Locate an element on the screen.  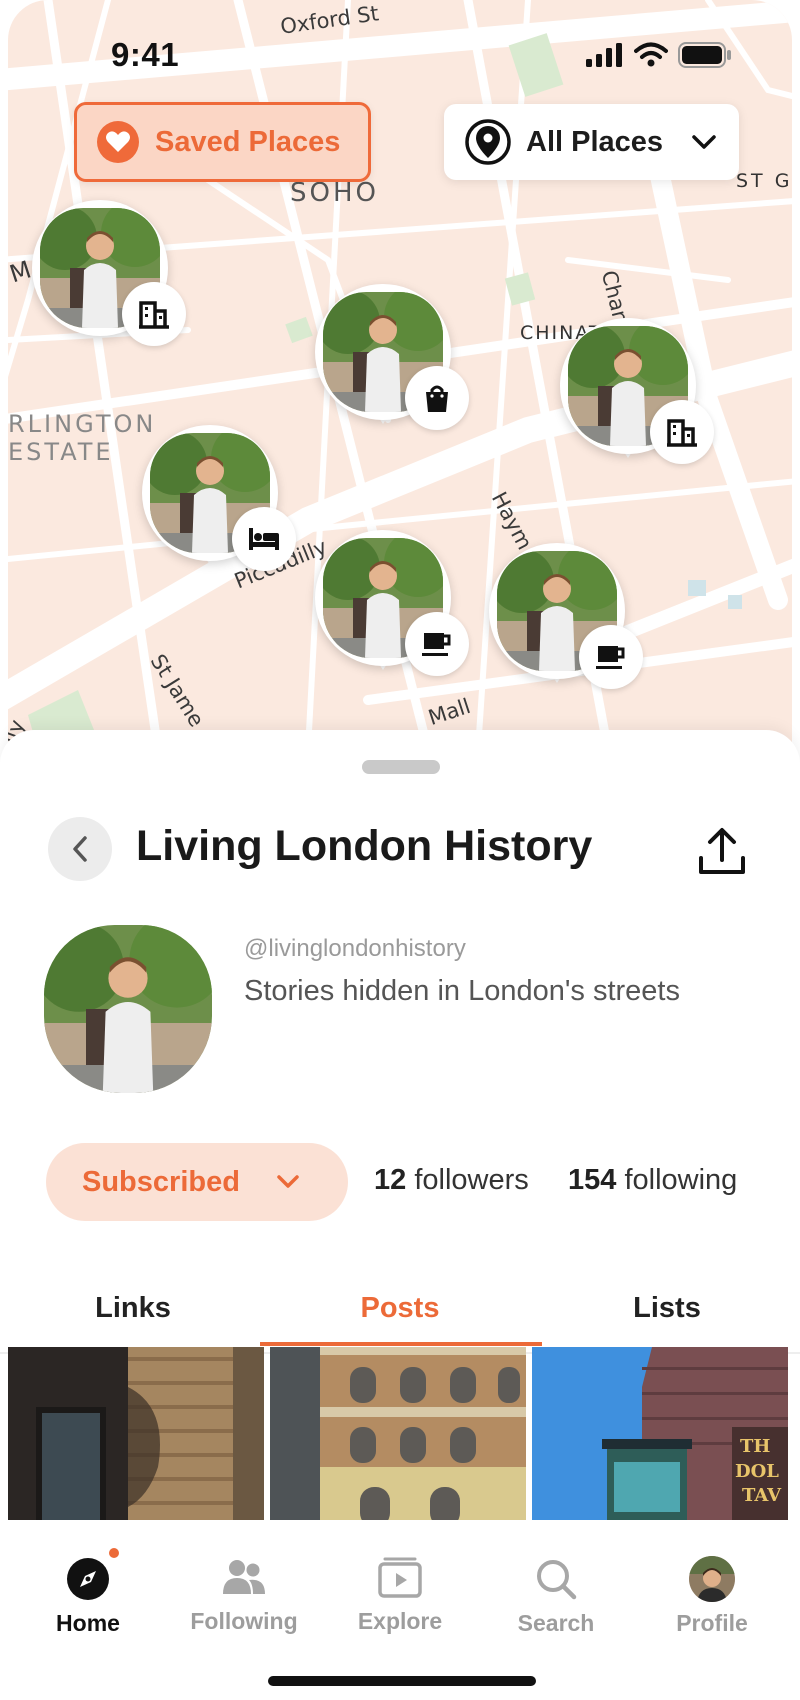
notification-dot is located at coordinates (114, 1553).